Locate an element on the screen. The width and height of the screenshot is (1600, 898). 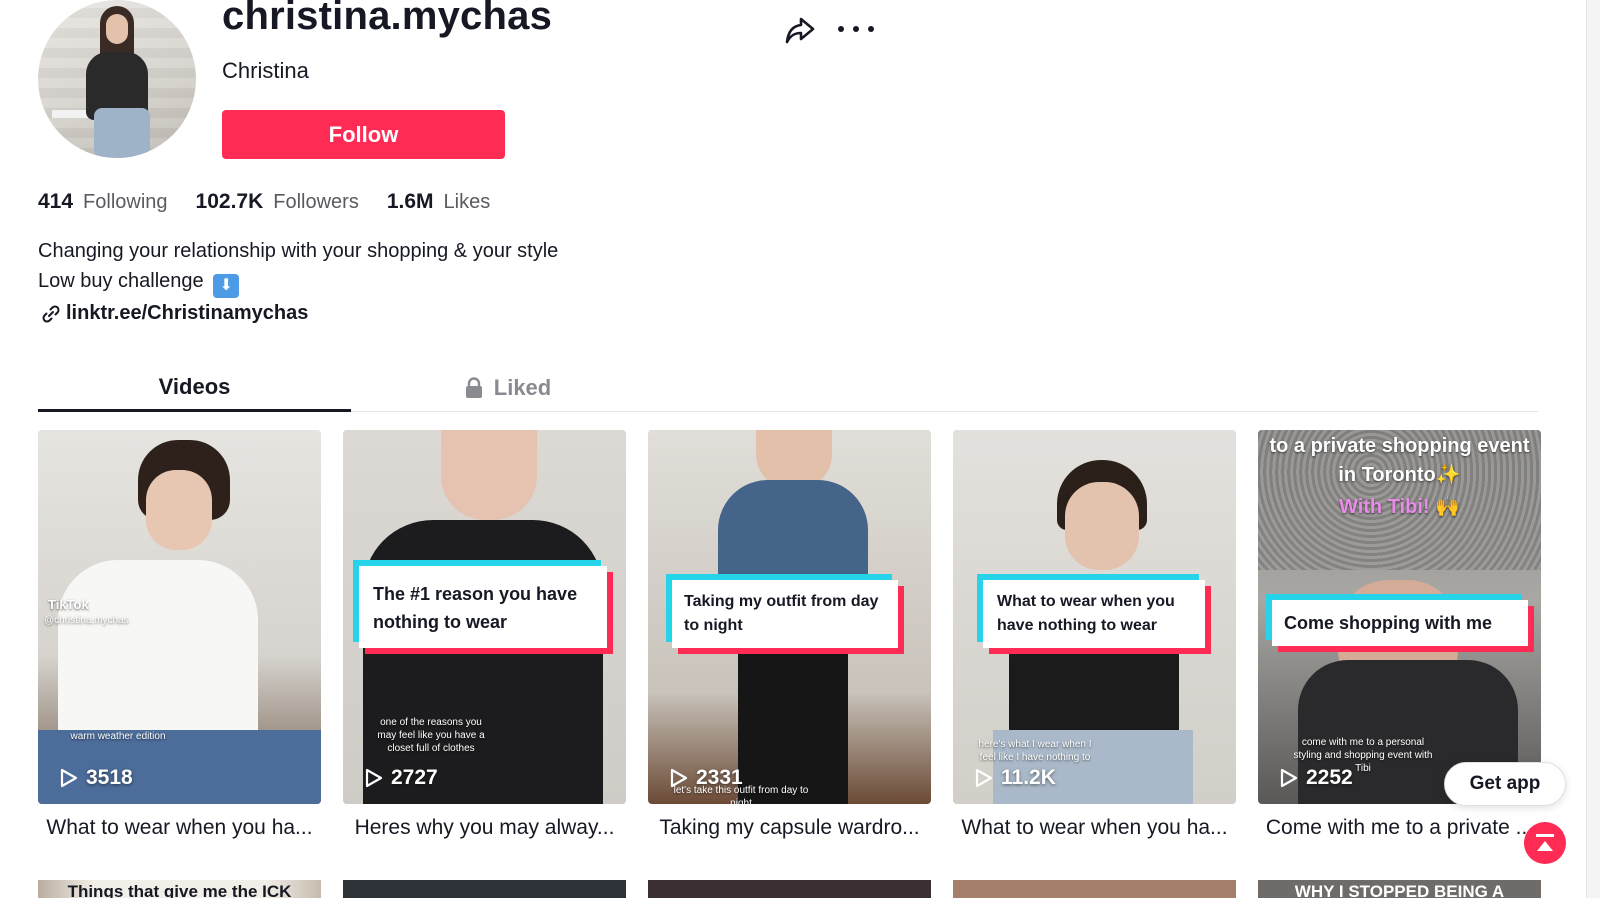
video-card: WHY I STOPPED BEING A is located at coordinates (1399, 889).